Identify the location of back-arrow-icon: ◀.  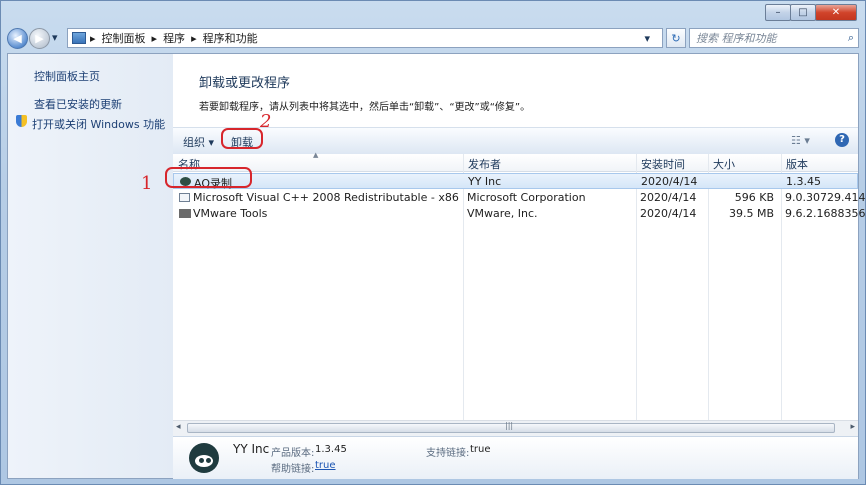
(17, 38).